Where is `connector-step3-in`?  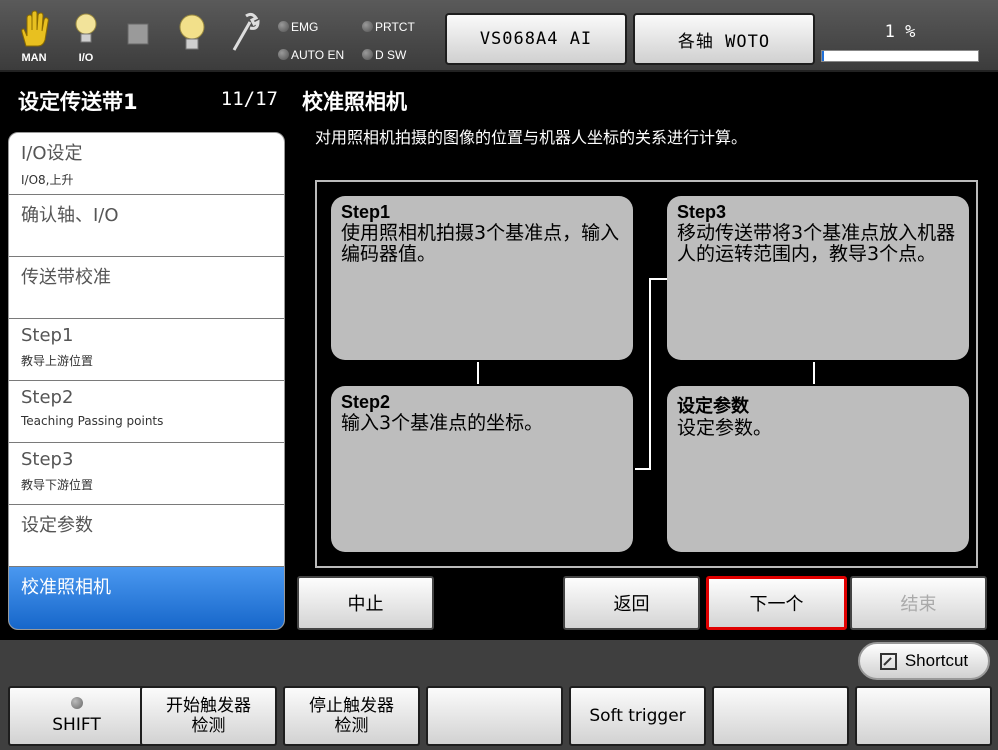
connector-step3-in is located at coordinates (658, 279).